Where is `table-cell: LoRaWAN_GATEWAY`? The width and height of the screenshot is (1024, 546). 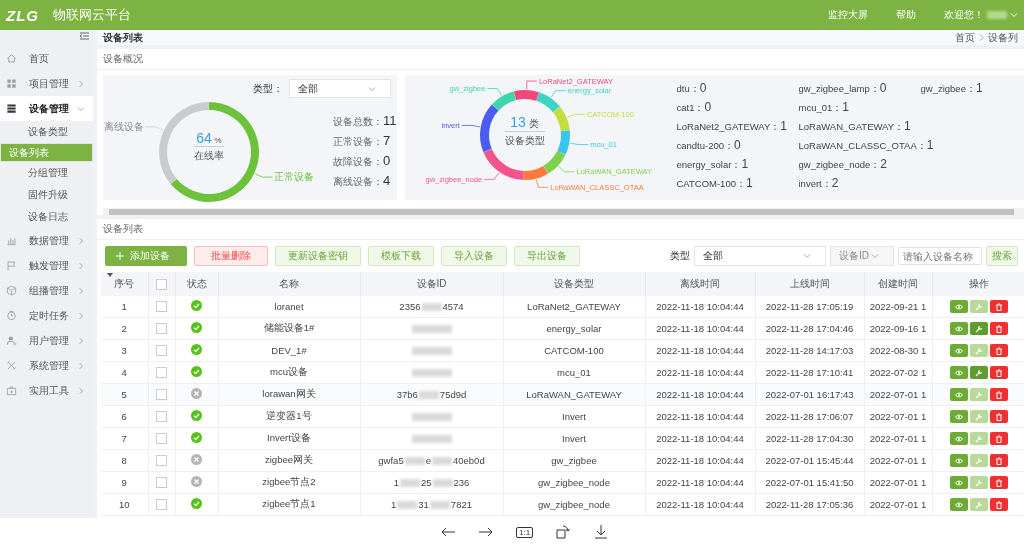 table-cell: LoRaWAN_GATEWAY is located at coordinates (574, 394).